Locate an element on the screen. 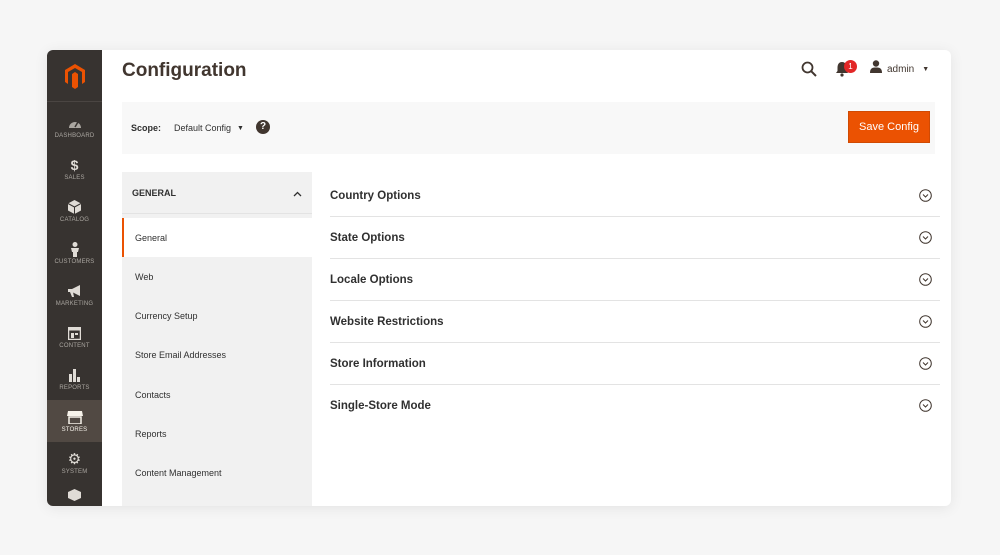 The width and height of the screenshot is (1000, 555). scope-value: Default Config is located at coordinates (203, 128).